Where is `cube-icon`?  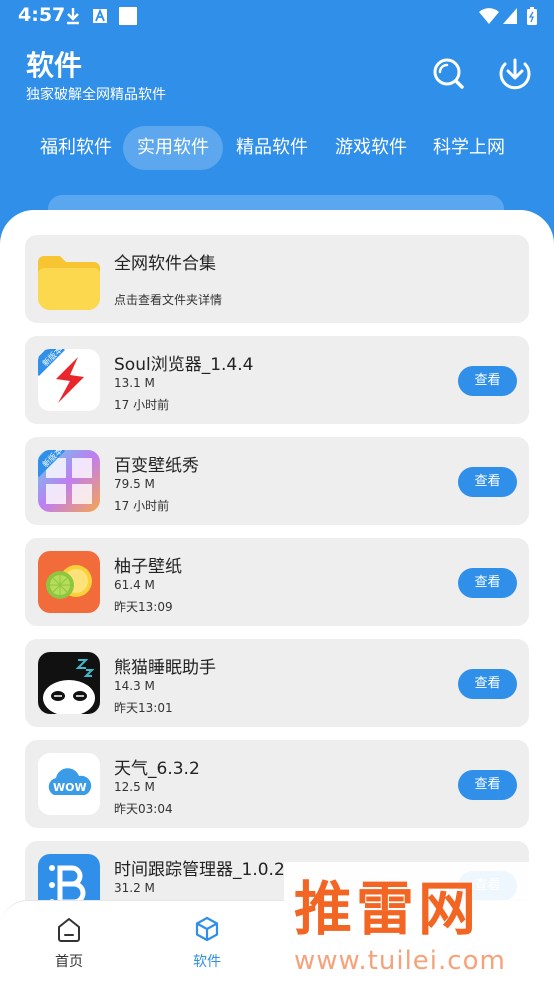
cube-icon is located at coordinates (207, 929).